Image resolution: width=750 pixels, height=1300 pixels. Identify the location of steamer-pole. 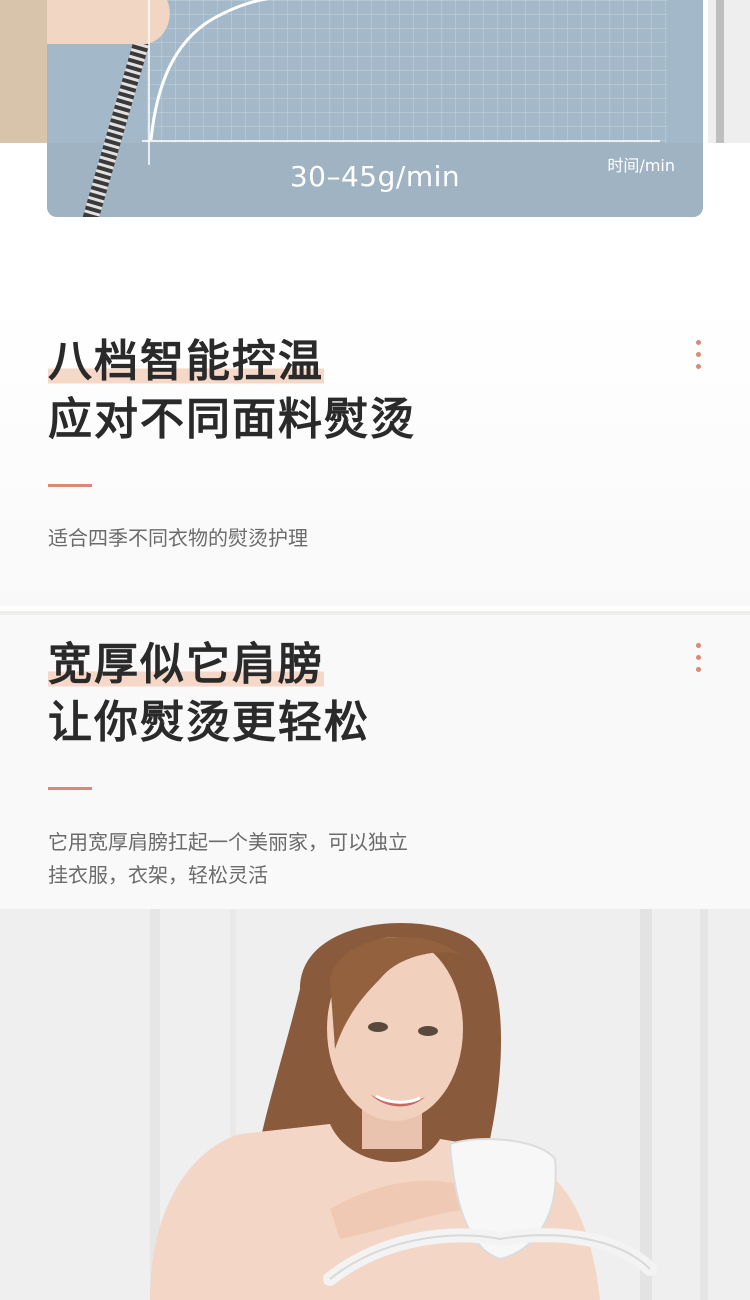
(729, 71).